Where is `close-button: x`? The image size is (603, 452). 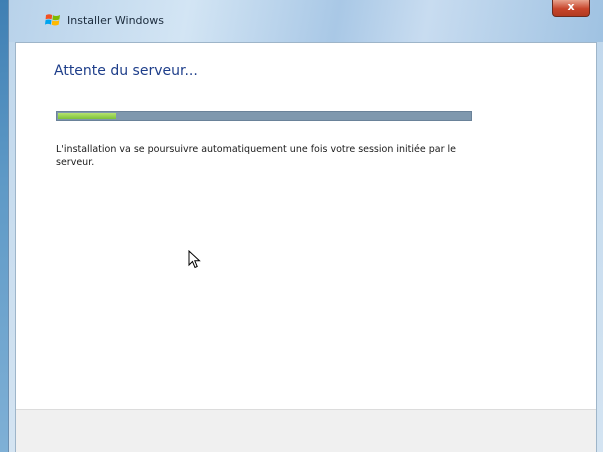 close-button: x is located at coordinates (571, 8).